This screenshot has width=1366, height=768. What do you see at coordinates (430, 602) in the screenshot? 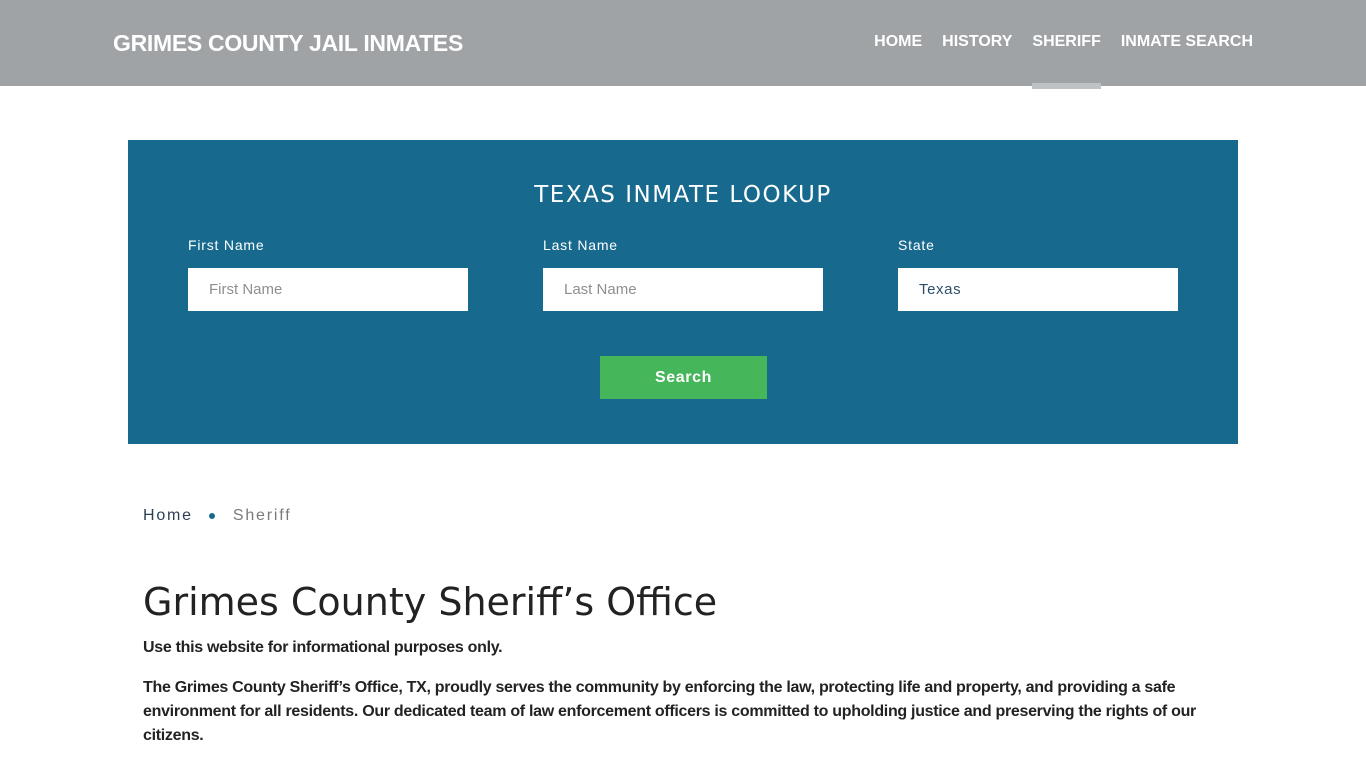
I see `page-title: Grimes County Sheriff’s Office` at bounding box center [430, 602].